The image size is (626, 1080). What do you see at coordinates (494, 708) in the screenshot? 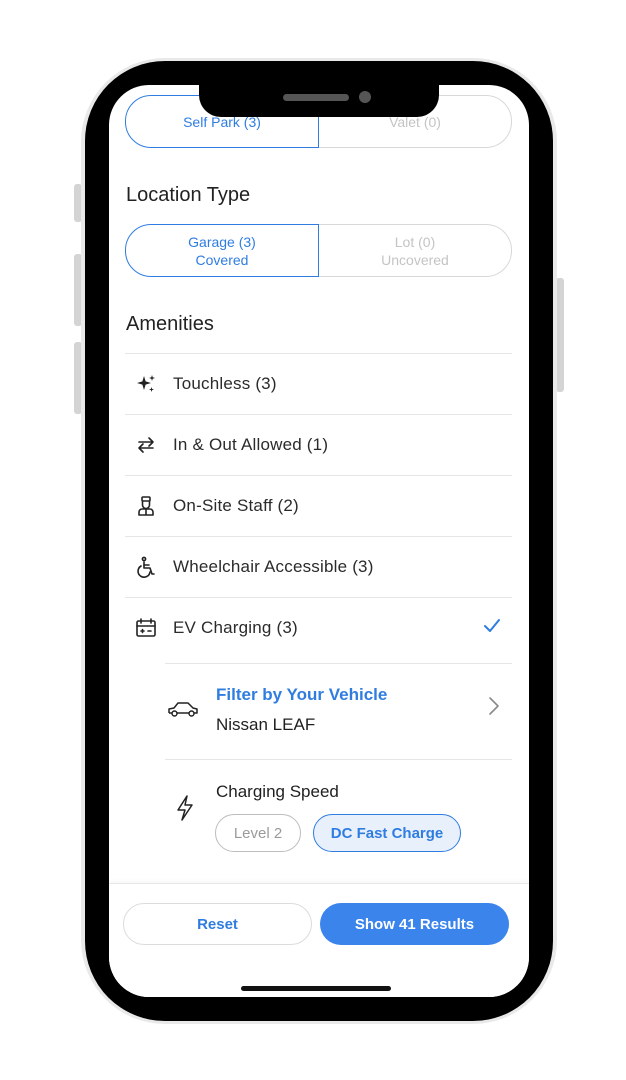
I see `chevron-right-icon` at bounding box center [494, 708].